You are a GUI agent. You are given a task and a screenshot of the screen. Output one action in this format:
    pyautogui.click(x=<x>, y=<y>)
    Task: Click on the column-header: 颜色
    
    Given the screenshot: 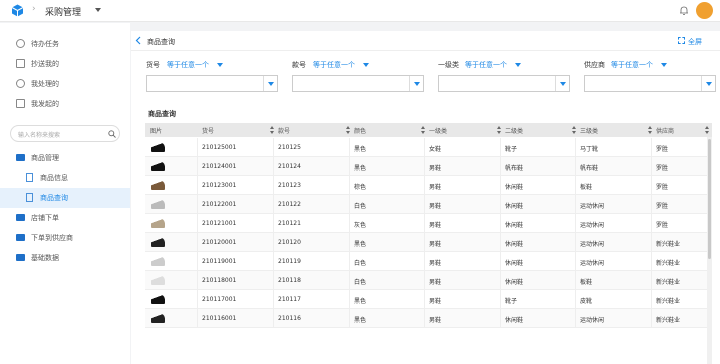 What is the action you would take?
    pyautogui.click(x=360, y=130)
    